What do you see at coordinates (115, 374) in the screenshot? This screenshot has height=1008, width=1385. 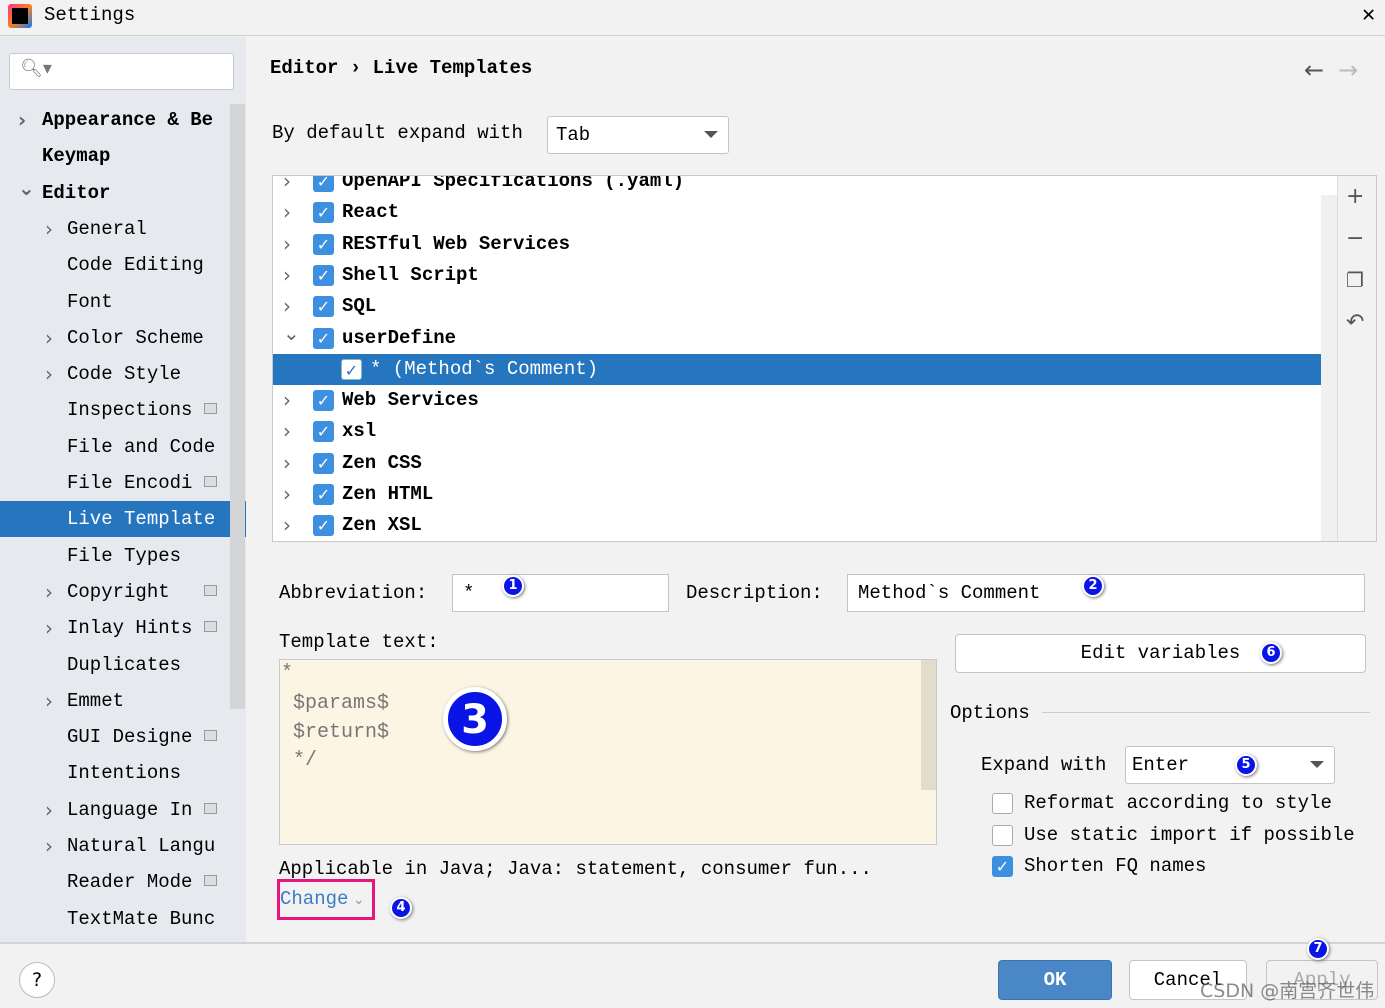 I see `sidebar-item: › Code Style` at bounding box center [115, 374].